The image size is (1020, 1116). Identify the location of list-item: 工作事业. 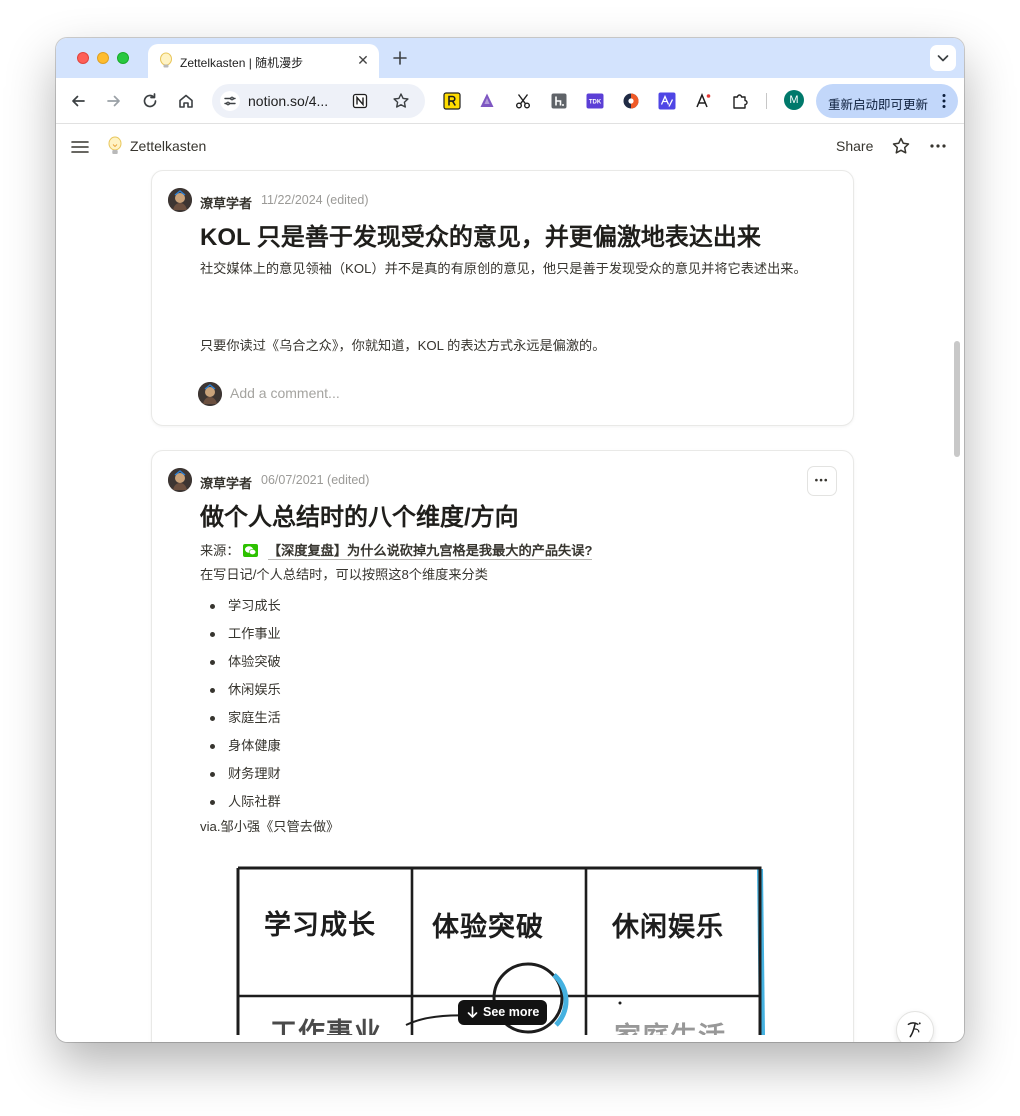
(350, 634).